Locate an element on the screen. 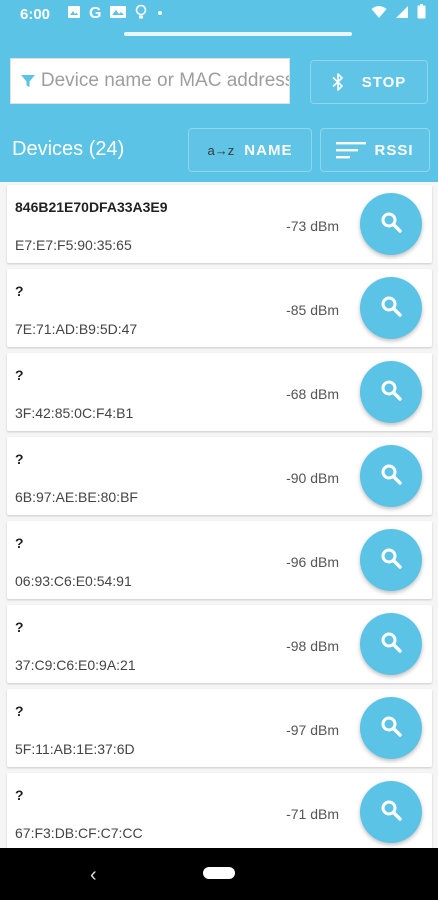  device-card: ? 7E:71:AD:B9:5D:47 -85 dBm is located at coordinates (219, 308).